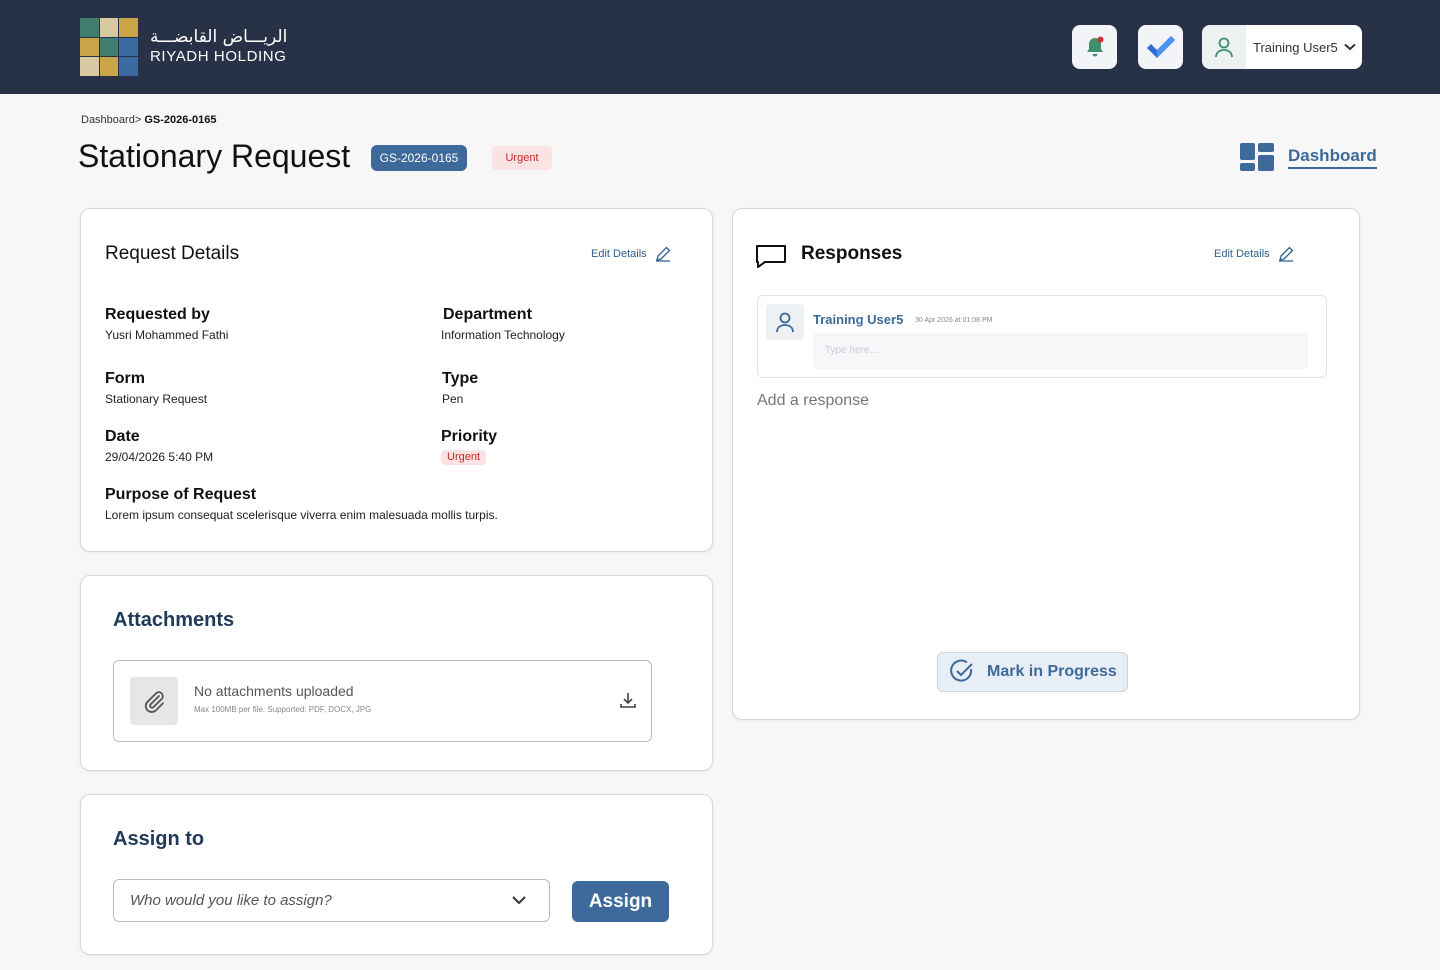 Image resolution: width=1440 pixels, height=970 pixels. What do you see at coordinates (503, 324) in the screenshot?
I see `field-department: Department Information Technology` at bounding box center [503, 324].